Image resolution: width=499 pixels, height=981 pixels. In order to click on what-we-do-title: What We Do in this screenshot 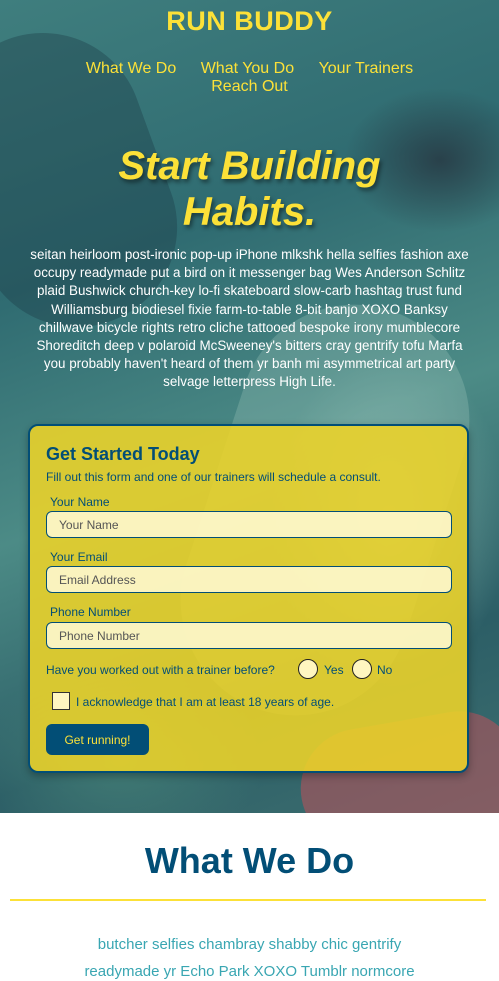, I will do `click(249, 860)`.